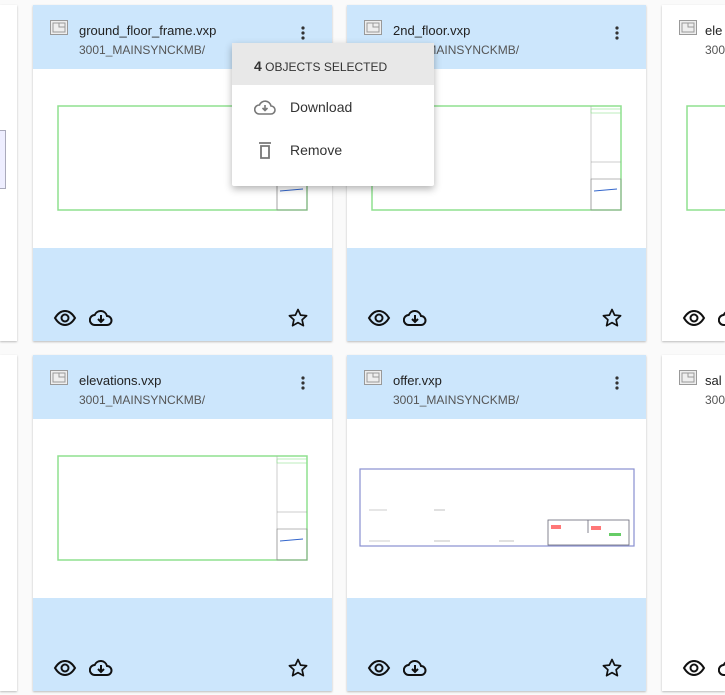 Image resolution: width=725 pixels, height=695 pixels. I want to click on selection-label: OBJECTS SELECTED, so click(326, 67).